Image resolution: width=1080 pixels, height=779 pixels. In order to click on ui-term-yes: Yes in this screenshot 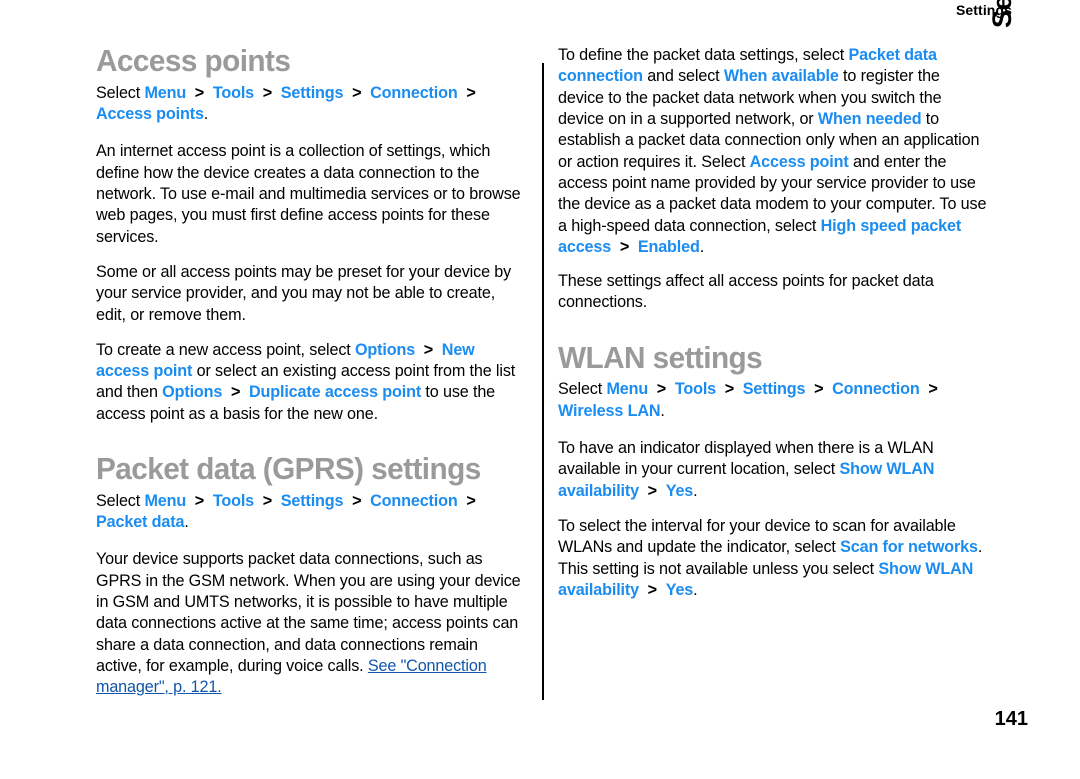, I will do `click(679, 490)`.